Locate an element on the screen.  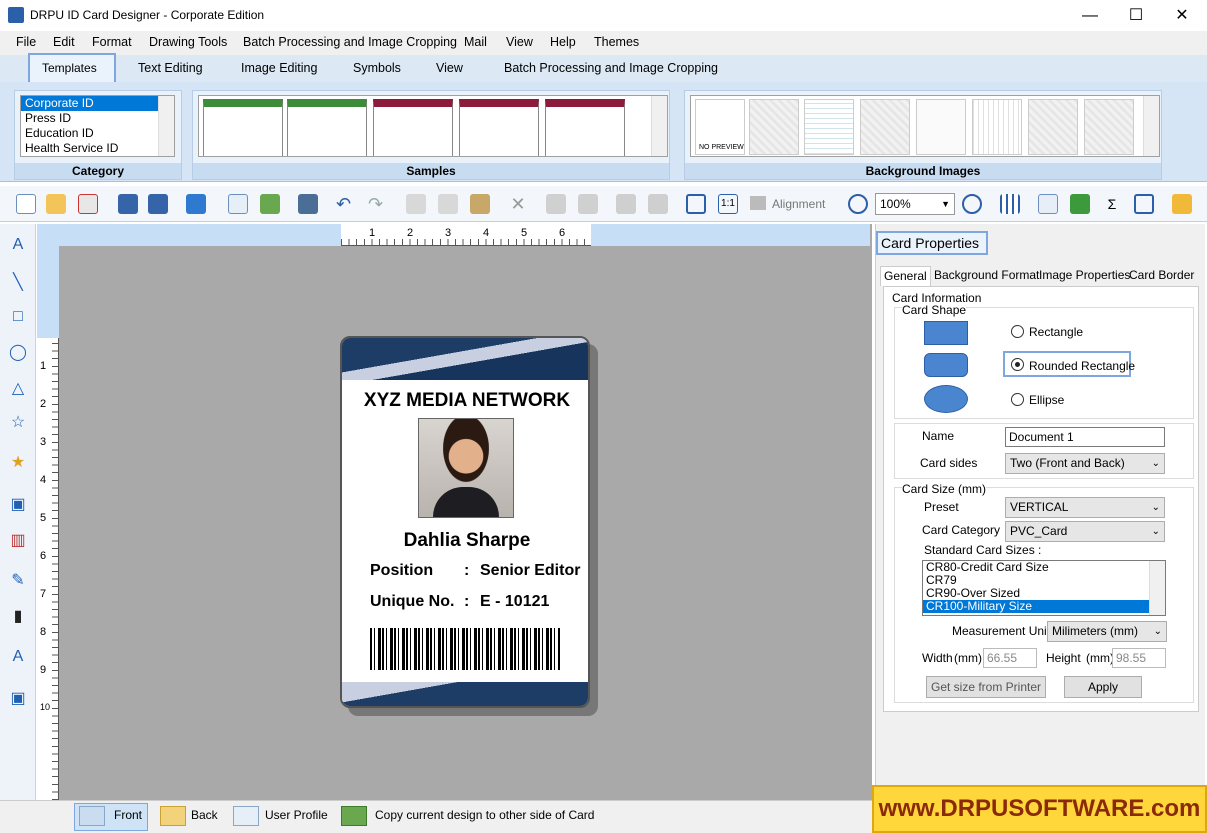
card-unique-label: Unique No. is located at coordinates (412, 602).